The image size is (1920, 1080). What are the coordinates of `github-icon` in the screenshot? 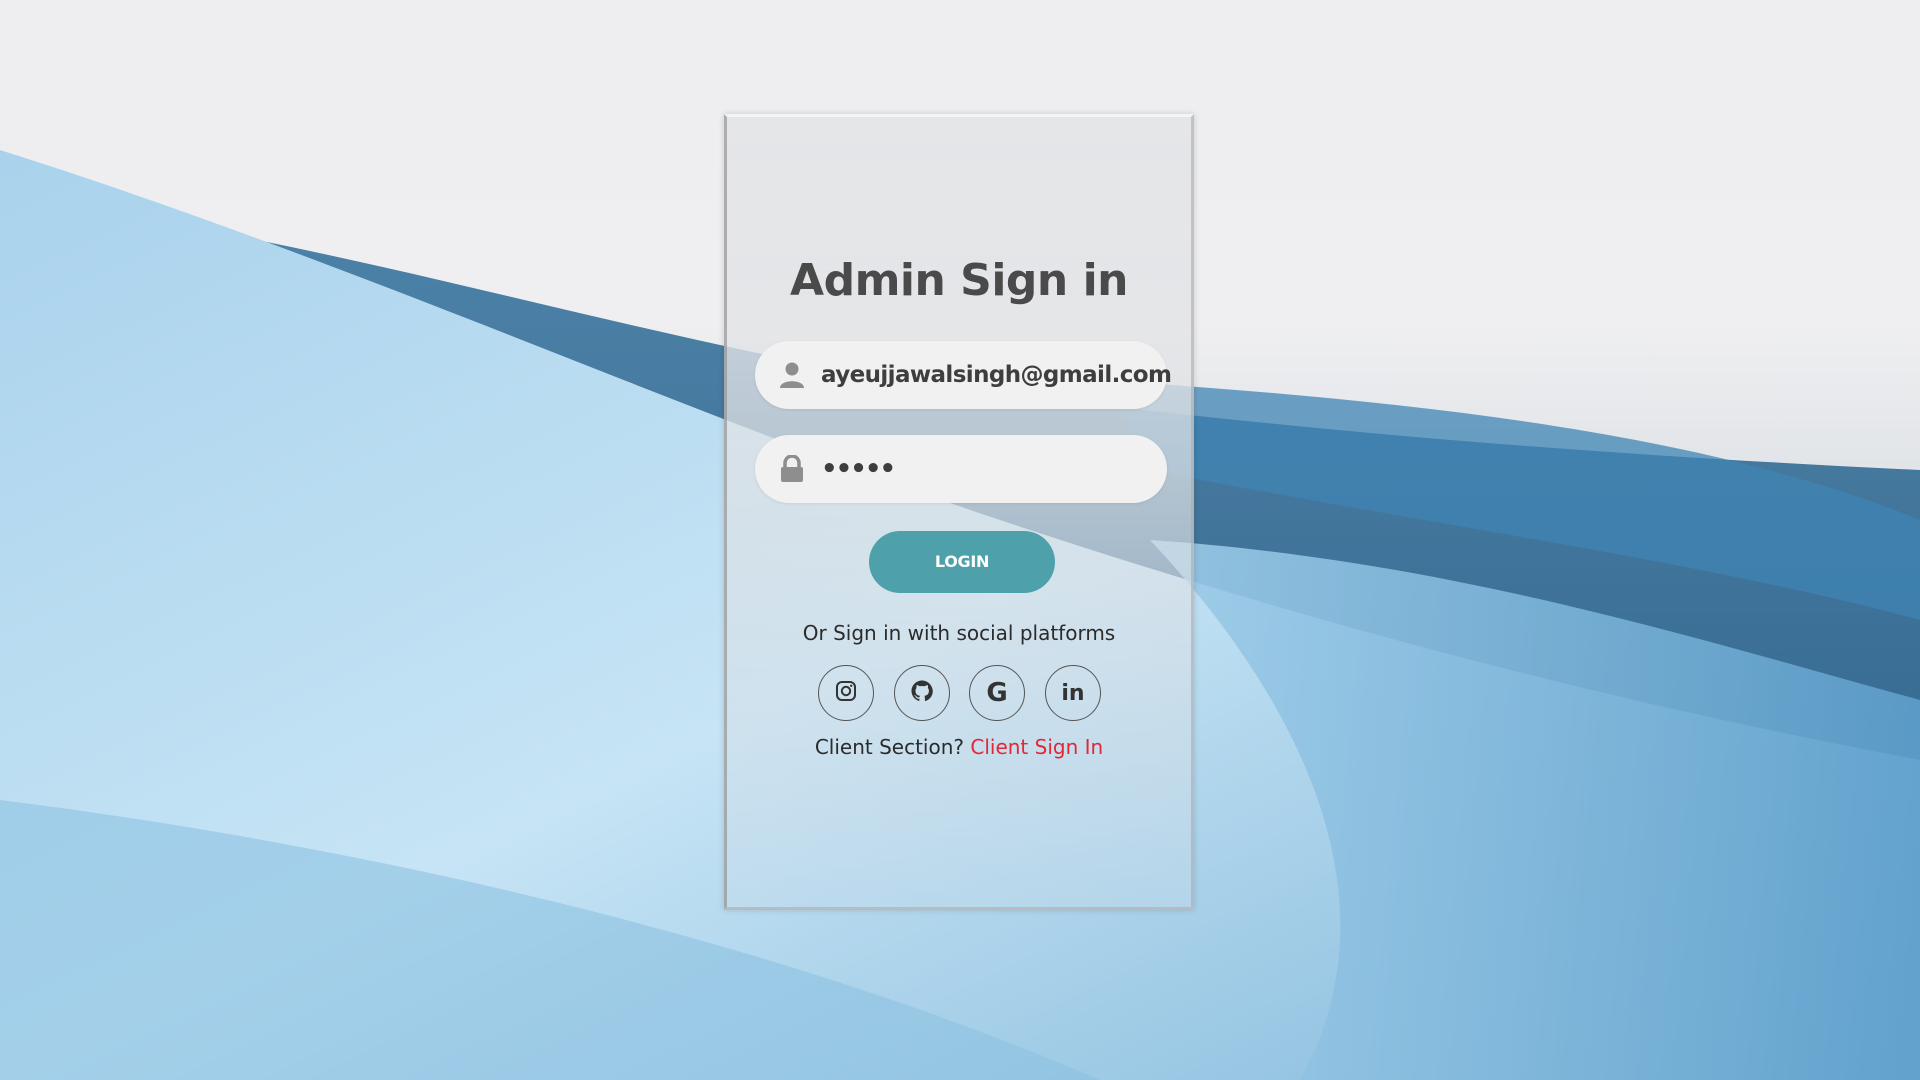 It's located at (922, 693).